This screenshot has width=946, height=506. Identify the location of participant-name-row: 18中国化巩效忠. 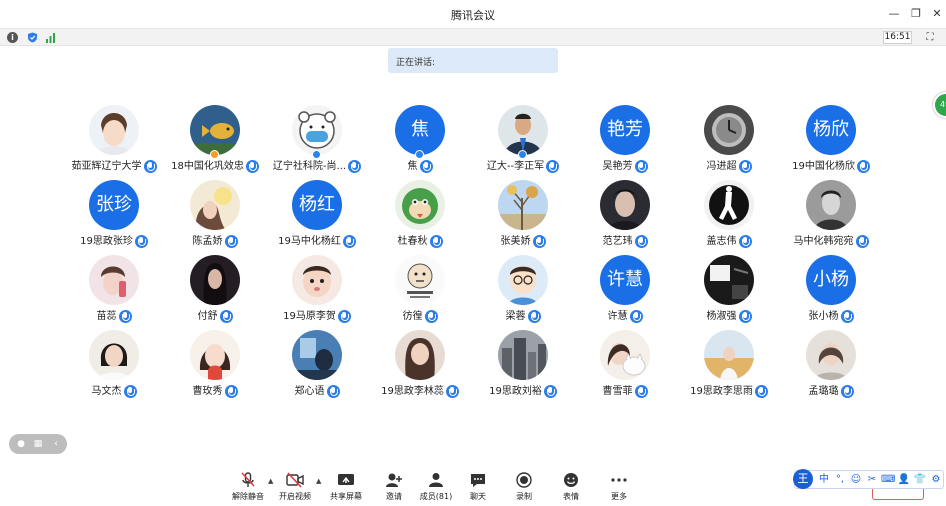
(215, 164).